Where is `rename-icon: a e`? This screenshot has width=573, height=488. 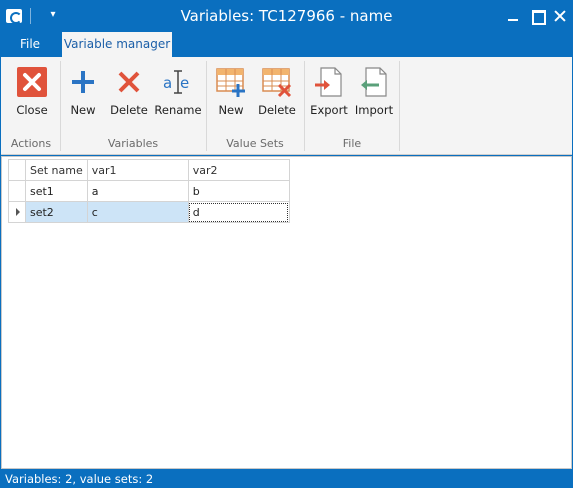
rename-icon: a e is located at coordinates (176, 82).